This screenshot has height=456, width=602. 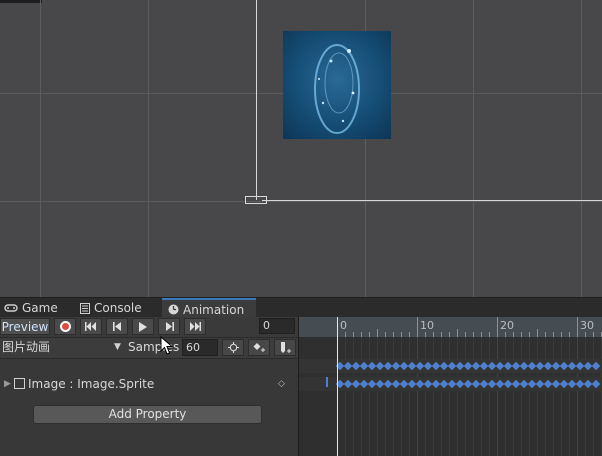 I want to click on summary-track, so click(x=450, y=366).